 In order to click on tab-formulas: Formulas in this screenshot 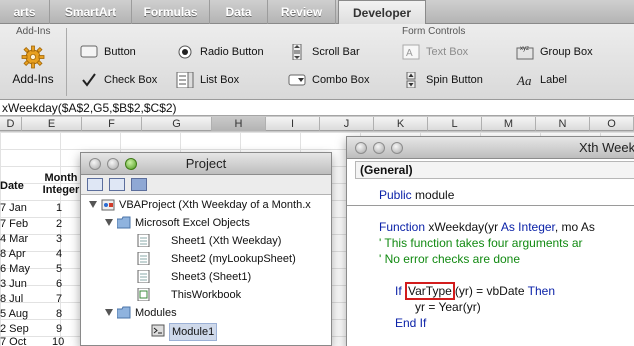, I will do `click(171, 12)`.